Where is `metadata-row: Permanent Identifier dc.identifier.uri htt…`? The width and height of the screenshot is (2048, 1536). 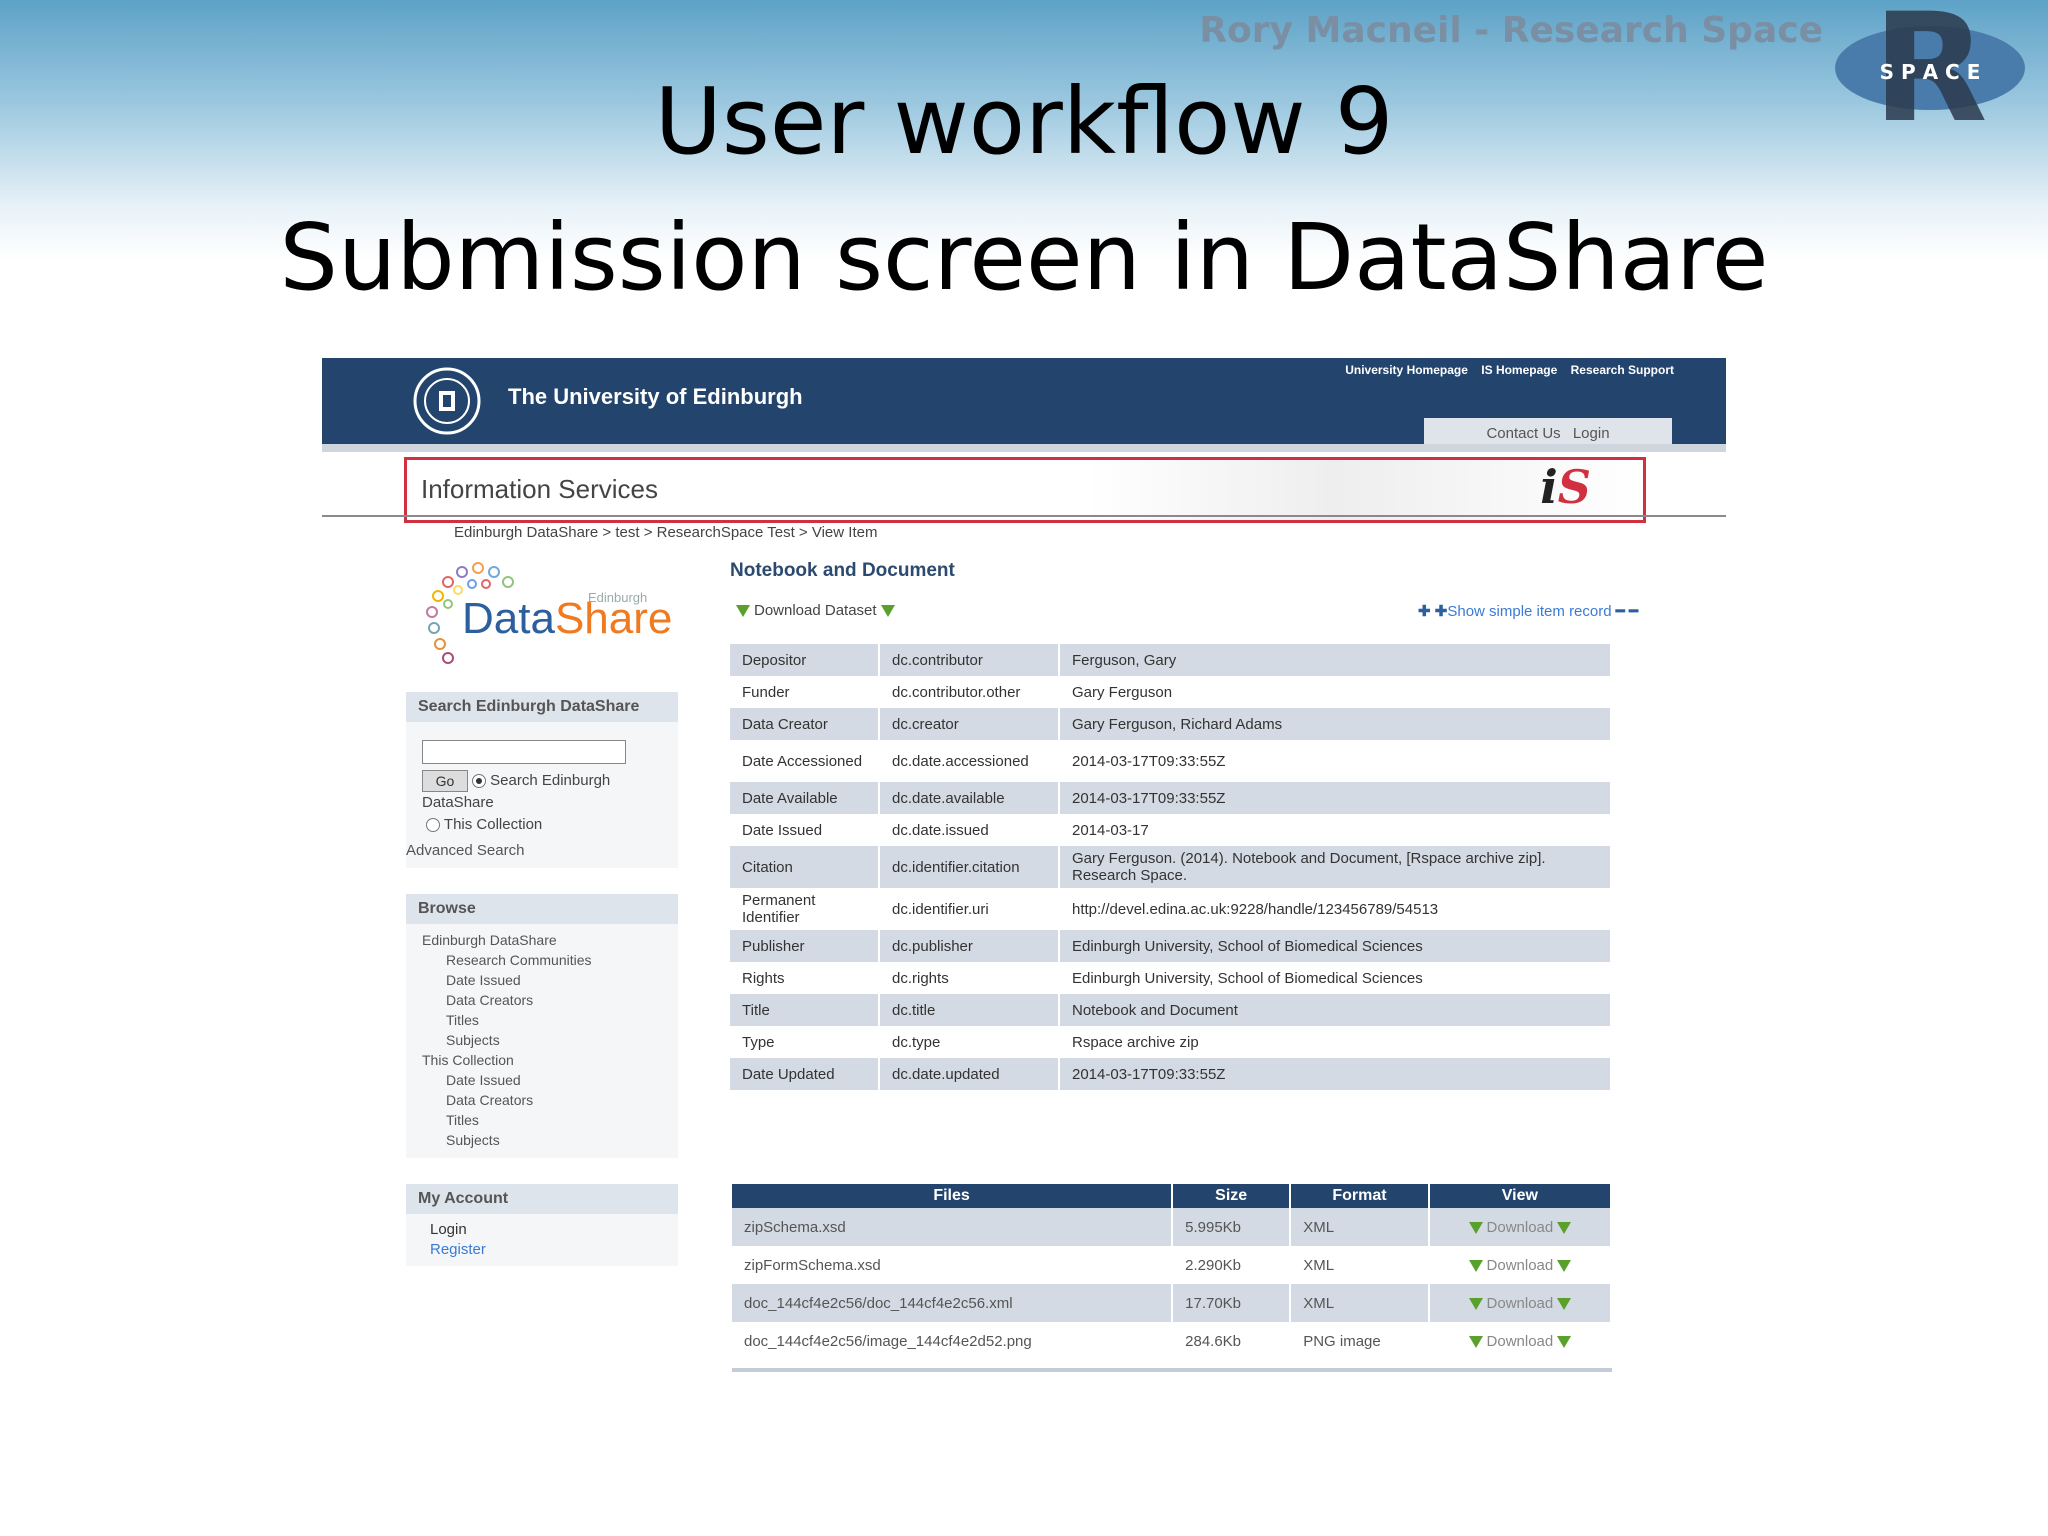
metadata-row: Permanent Identifier dc.identifier.uri htt… is located at coordinates (1171, 909).